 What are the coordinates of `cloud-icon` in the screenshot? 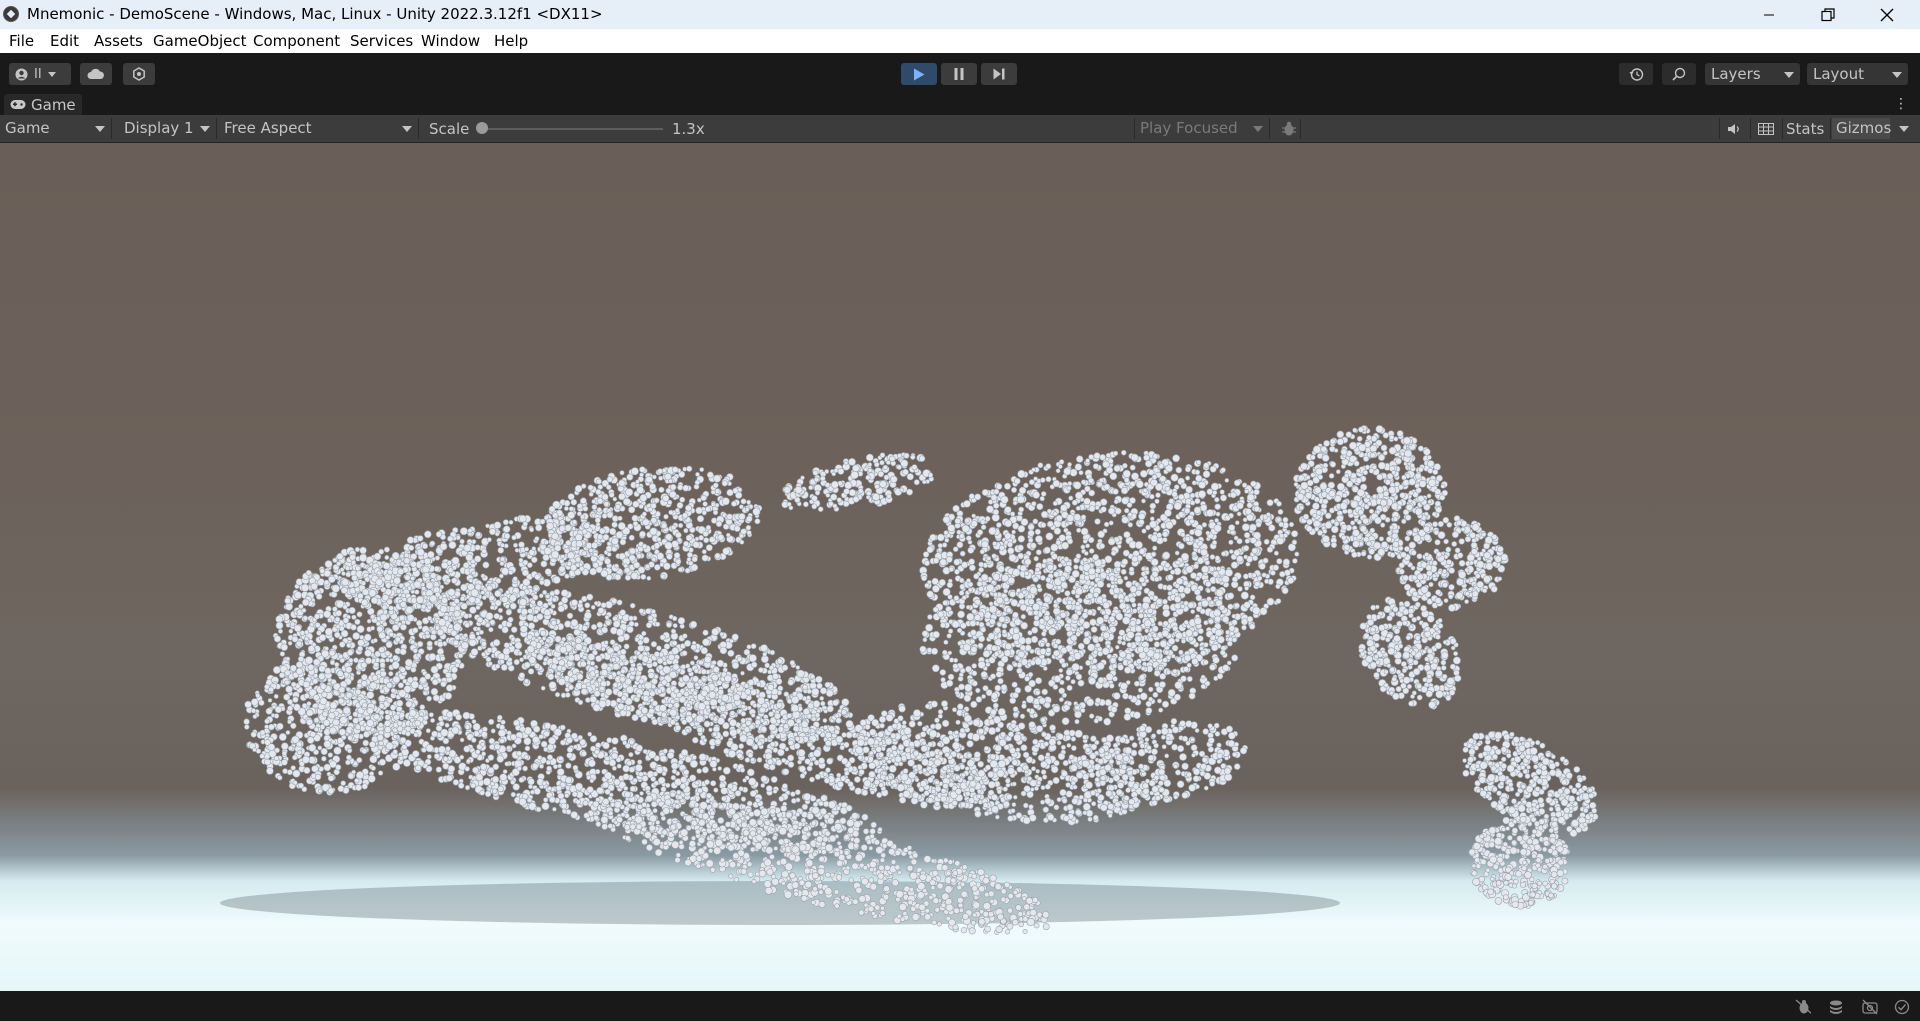 It's located at (95, 73).